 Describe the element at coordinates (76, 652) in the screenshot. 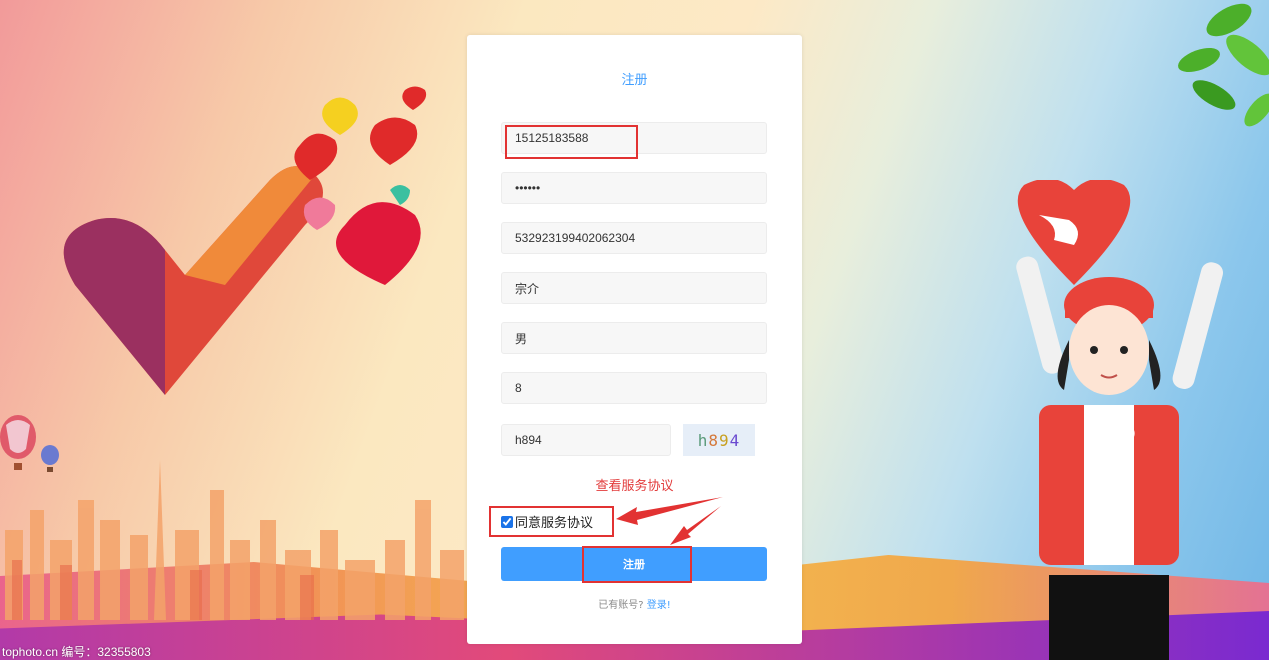

I see `watermark-text: tophoto.cn 编号：32355803` at that location.